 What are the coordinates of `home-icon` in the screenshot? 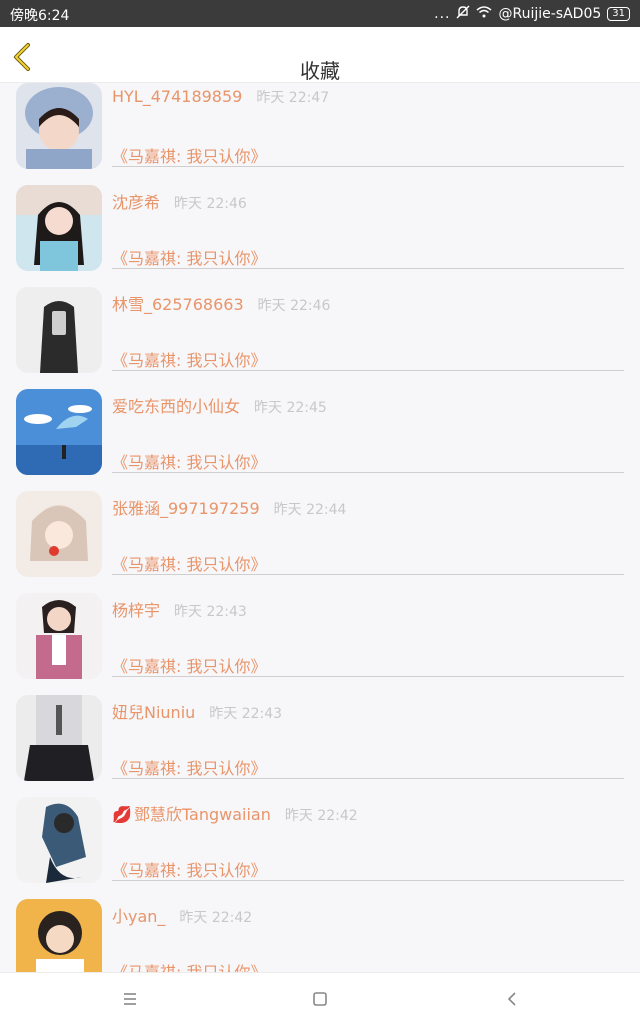 It's located at (320, 999).